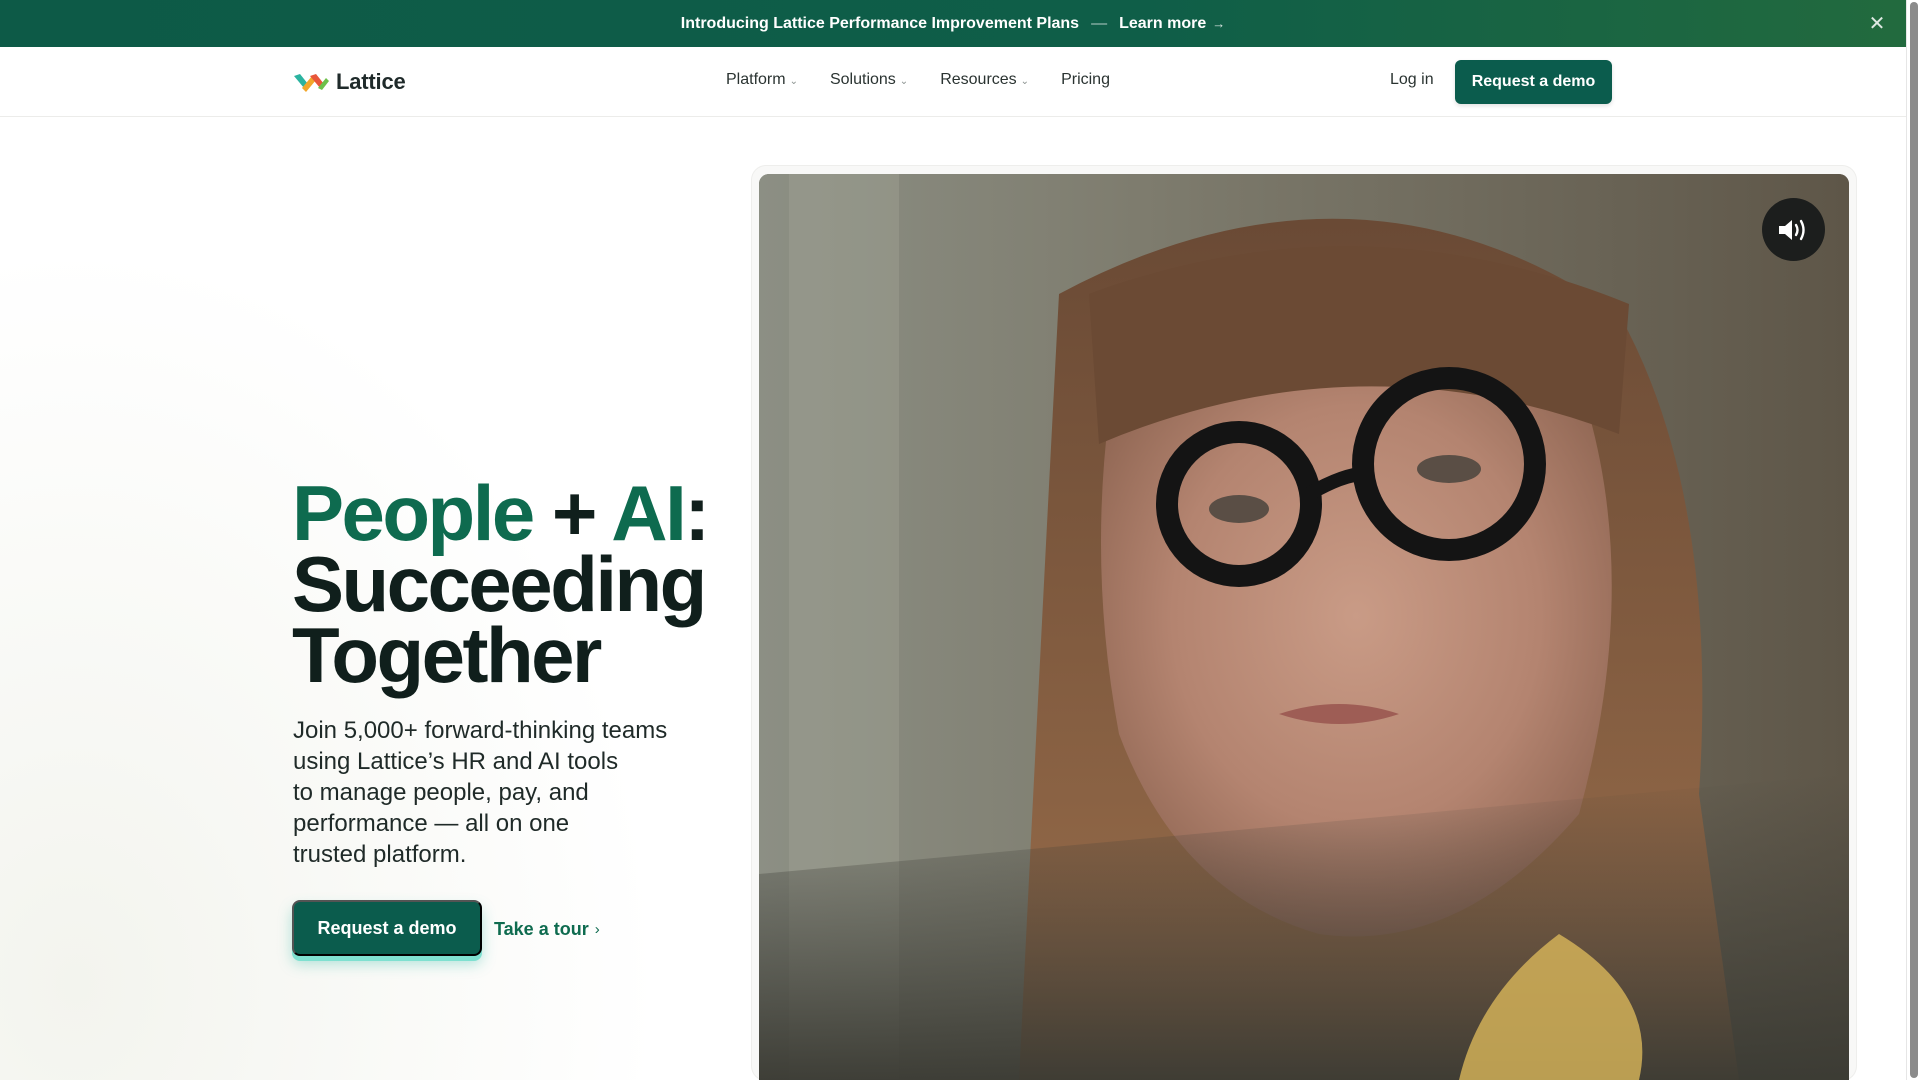 This screenshot has height=1080, width=1920. What do you see at coordinates (380, 854) in the screenshot?
I see `subcopy-line: trusted platform.` at bounding box center [380, 854].